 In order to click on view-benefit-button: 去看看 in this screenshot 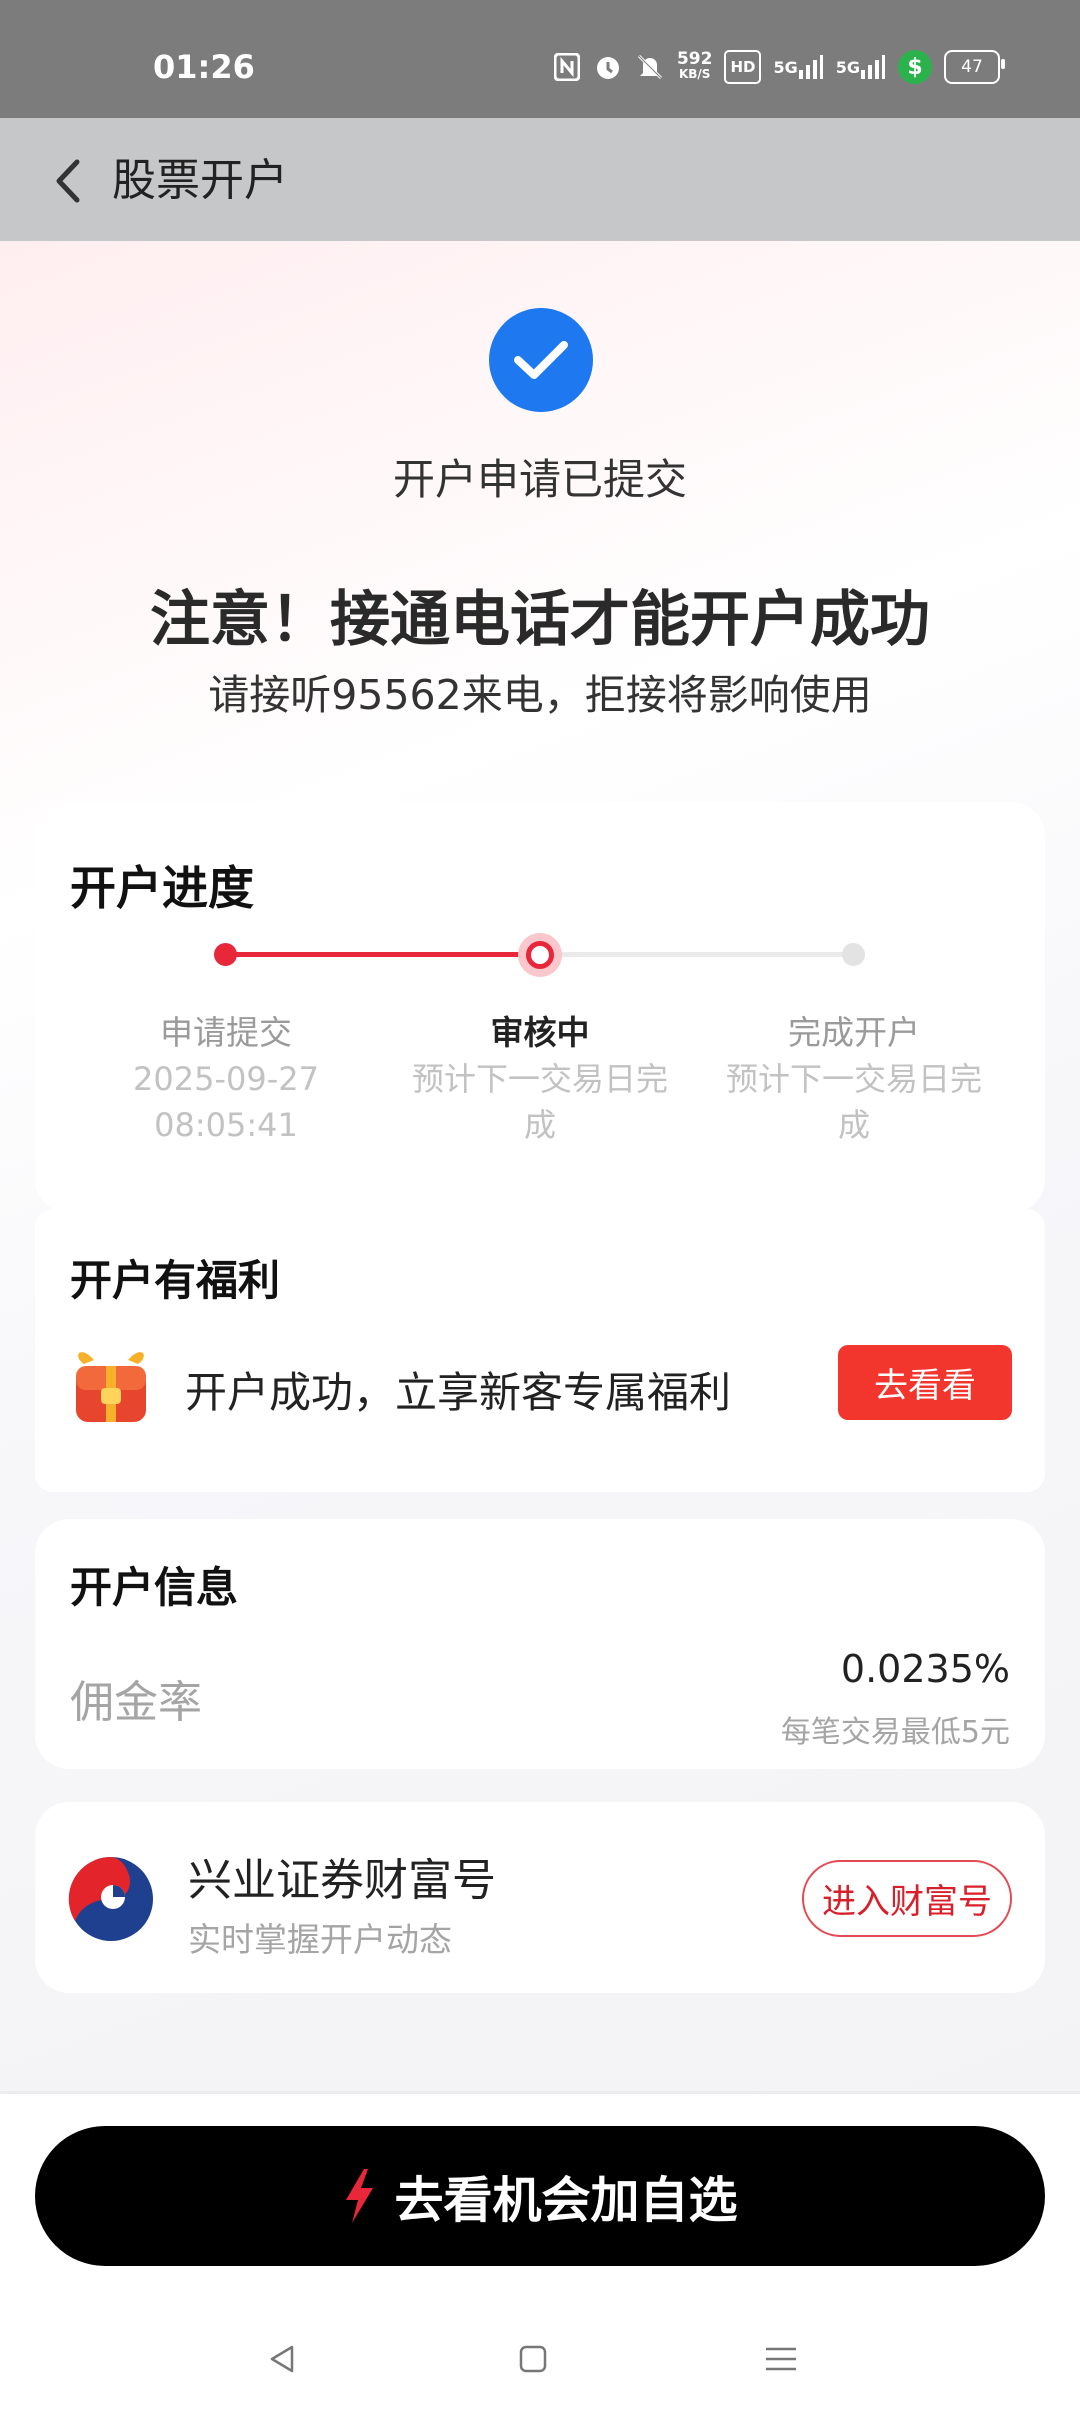, I will do `click(925, 1382)`.